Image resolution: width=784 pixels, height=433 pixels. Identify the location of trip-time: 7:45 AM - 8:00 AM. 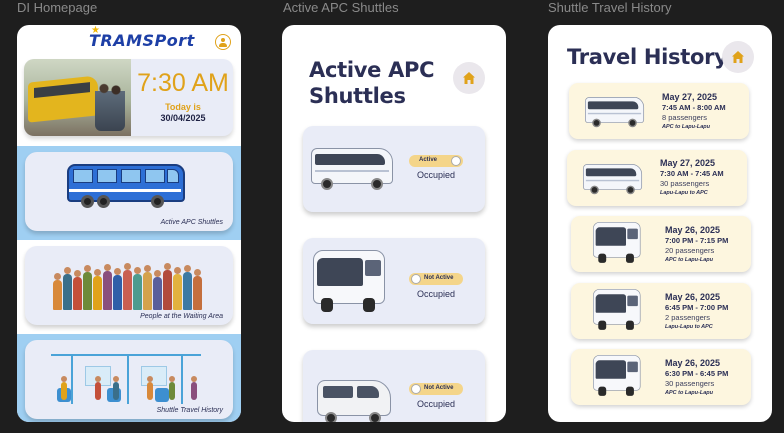
(694, 107).